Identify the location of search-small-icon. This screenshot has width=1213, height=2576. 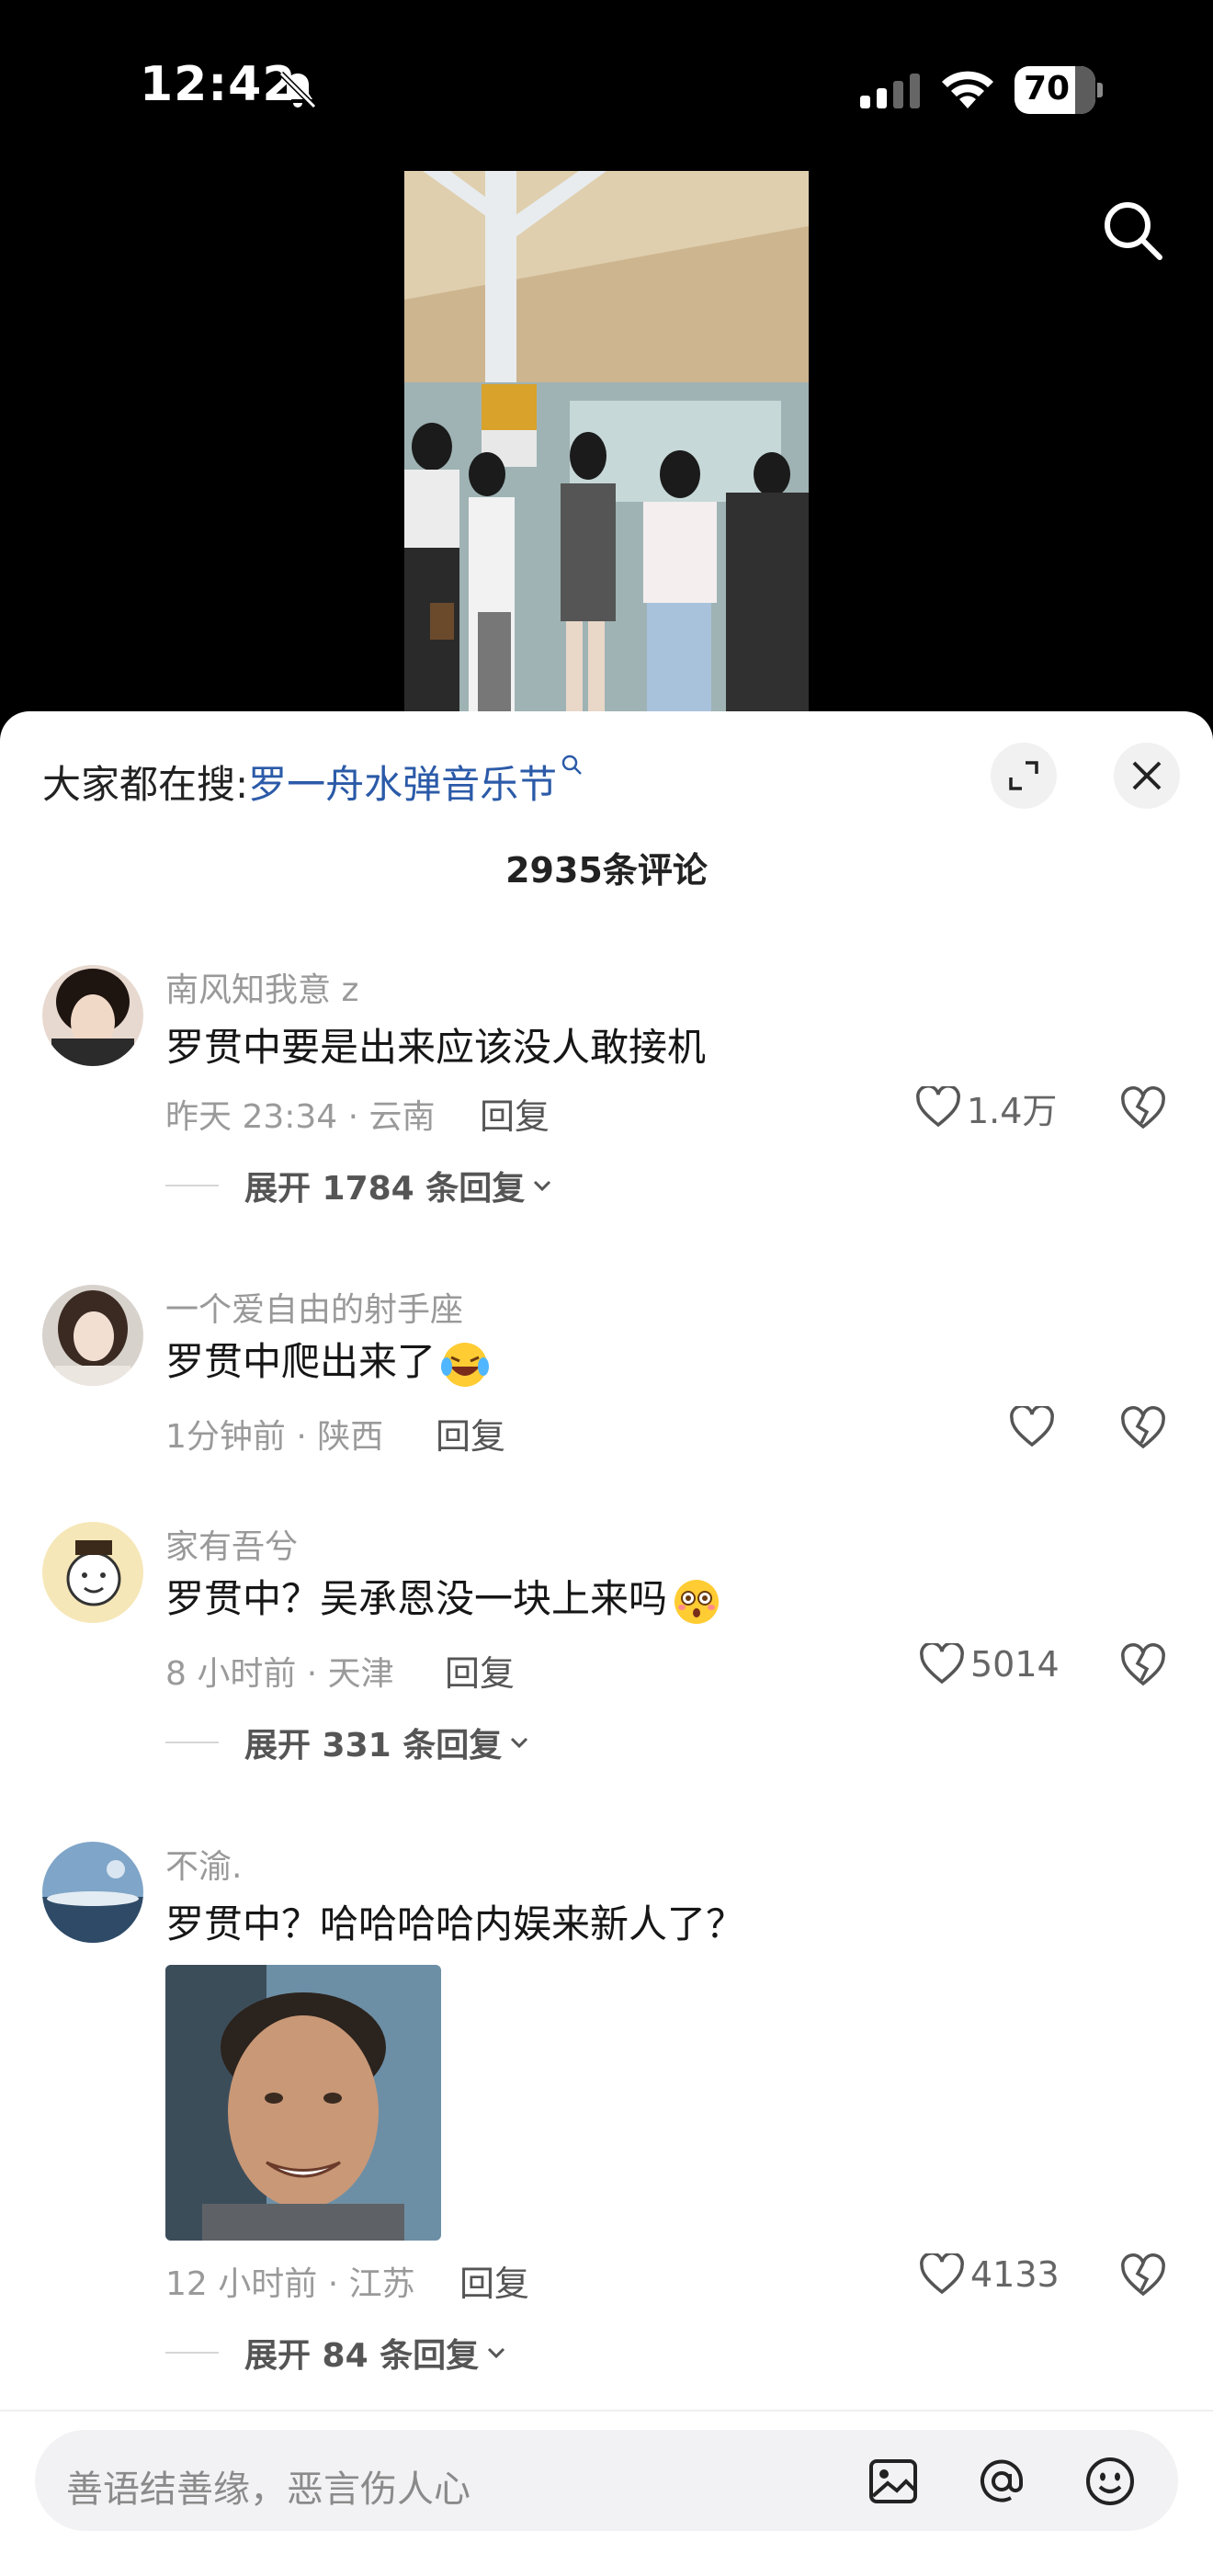
(572, 765).